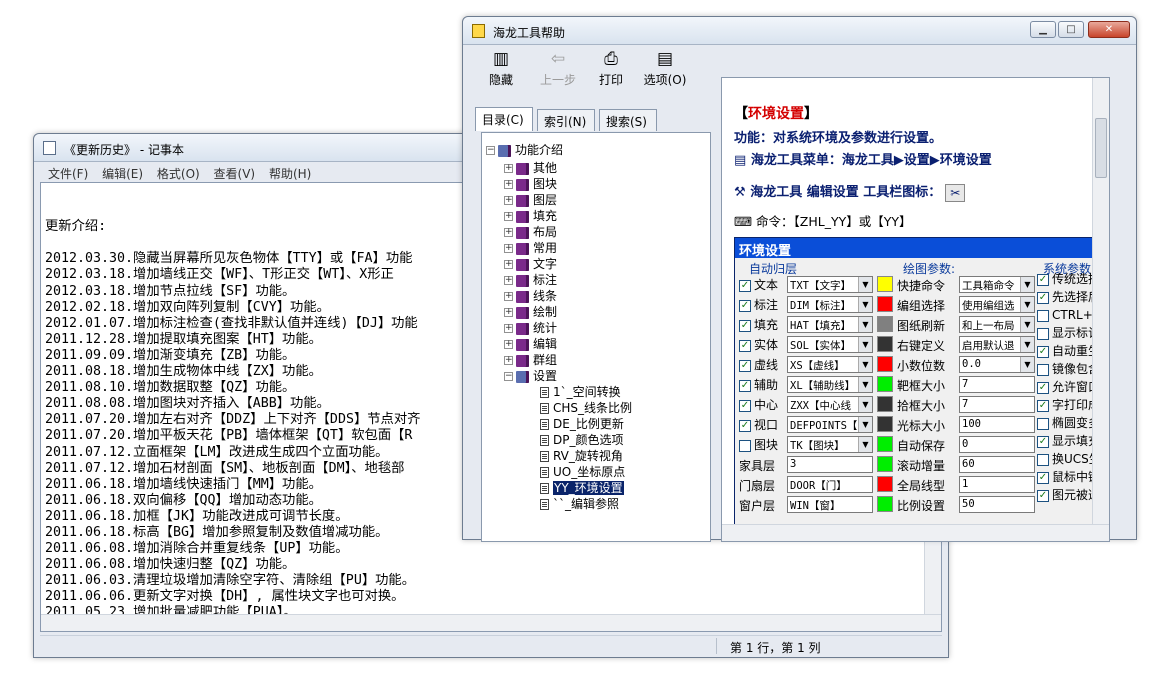  I want to click on layer-input: WIN【窗】, so click(830, 504).